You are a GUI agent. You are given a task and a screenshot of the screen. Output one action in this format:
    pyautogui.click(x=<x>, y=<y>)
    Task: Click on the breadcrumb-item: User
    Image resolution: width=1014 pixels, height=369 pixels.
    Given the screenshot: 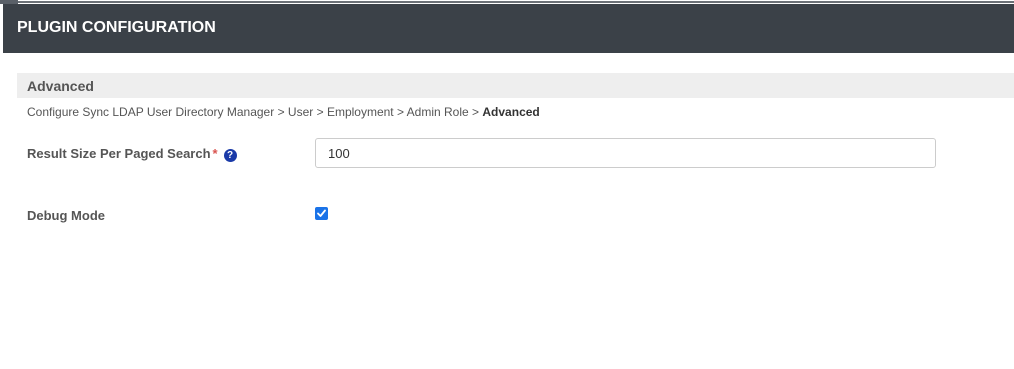 What is the action you would take?
    pyautogui.click(x=300, y=112)
    